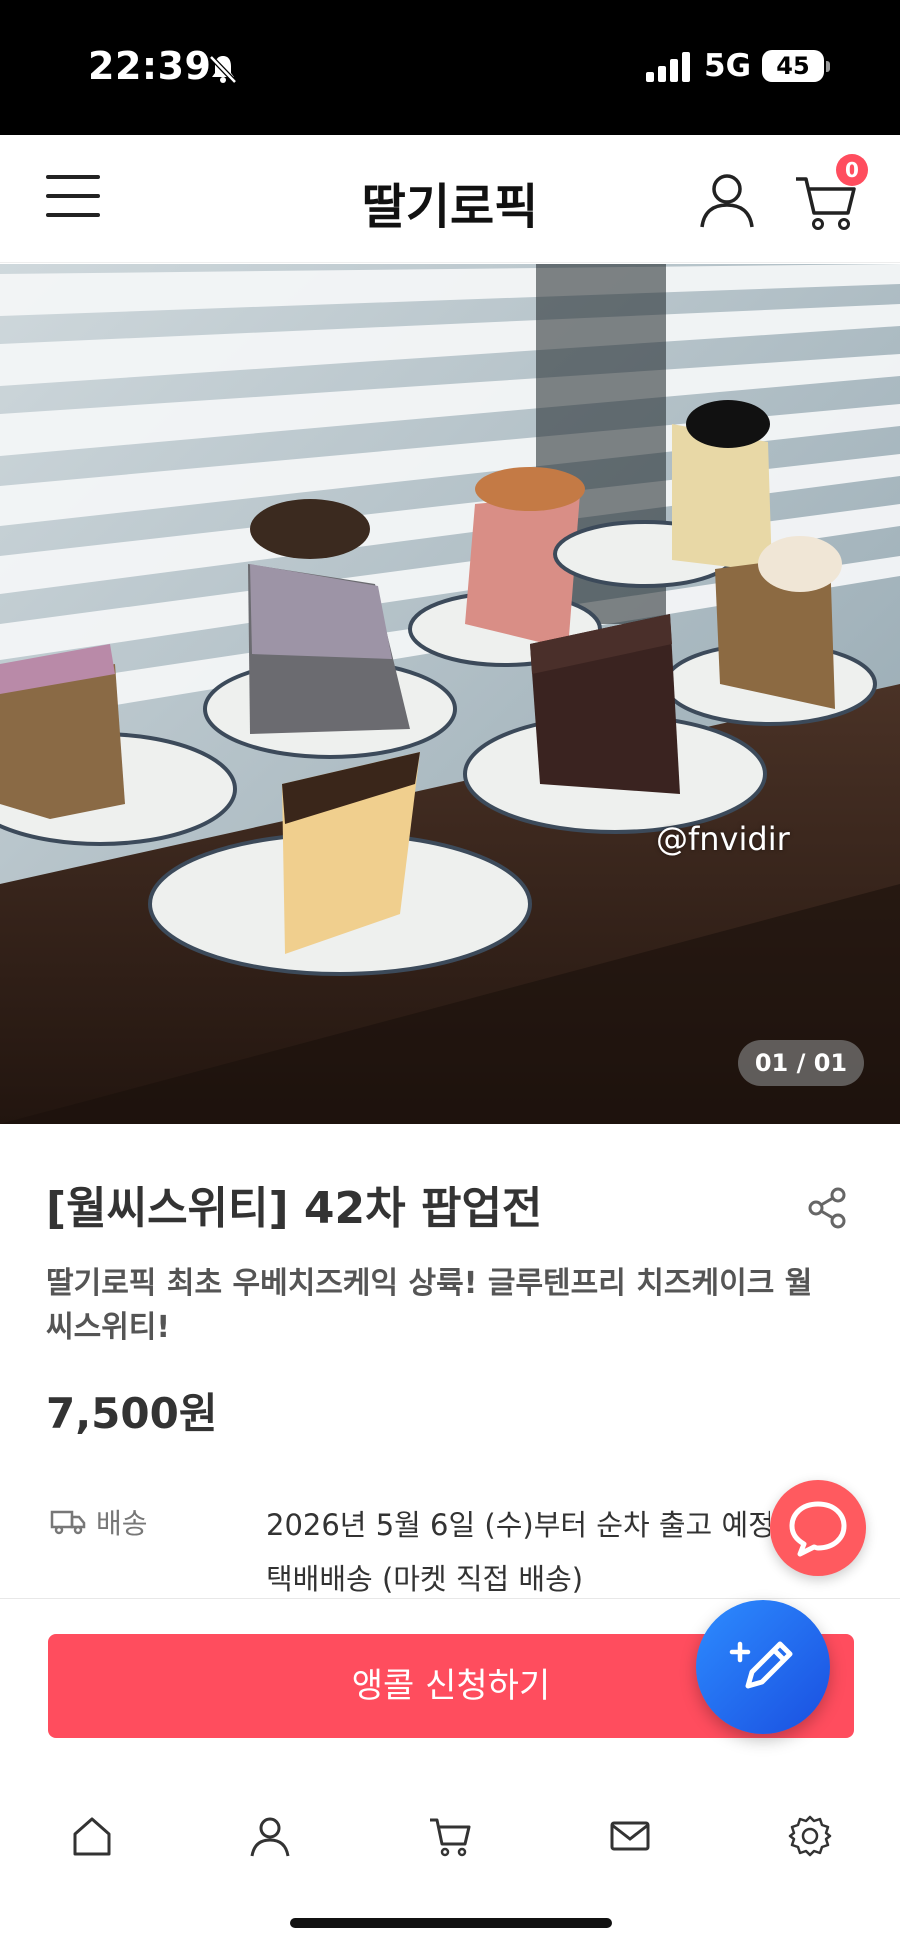  What do you see at coordinates (425, 1579) in the screenshot?
I see `shipping-method: 택배배송 (마켓 직접 배송)` at bounding box center [425, 1579].